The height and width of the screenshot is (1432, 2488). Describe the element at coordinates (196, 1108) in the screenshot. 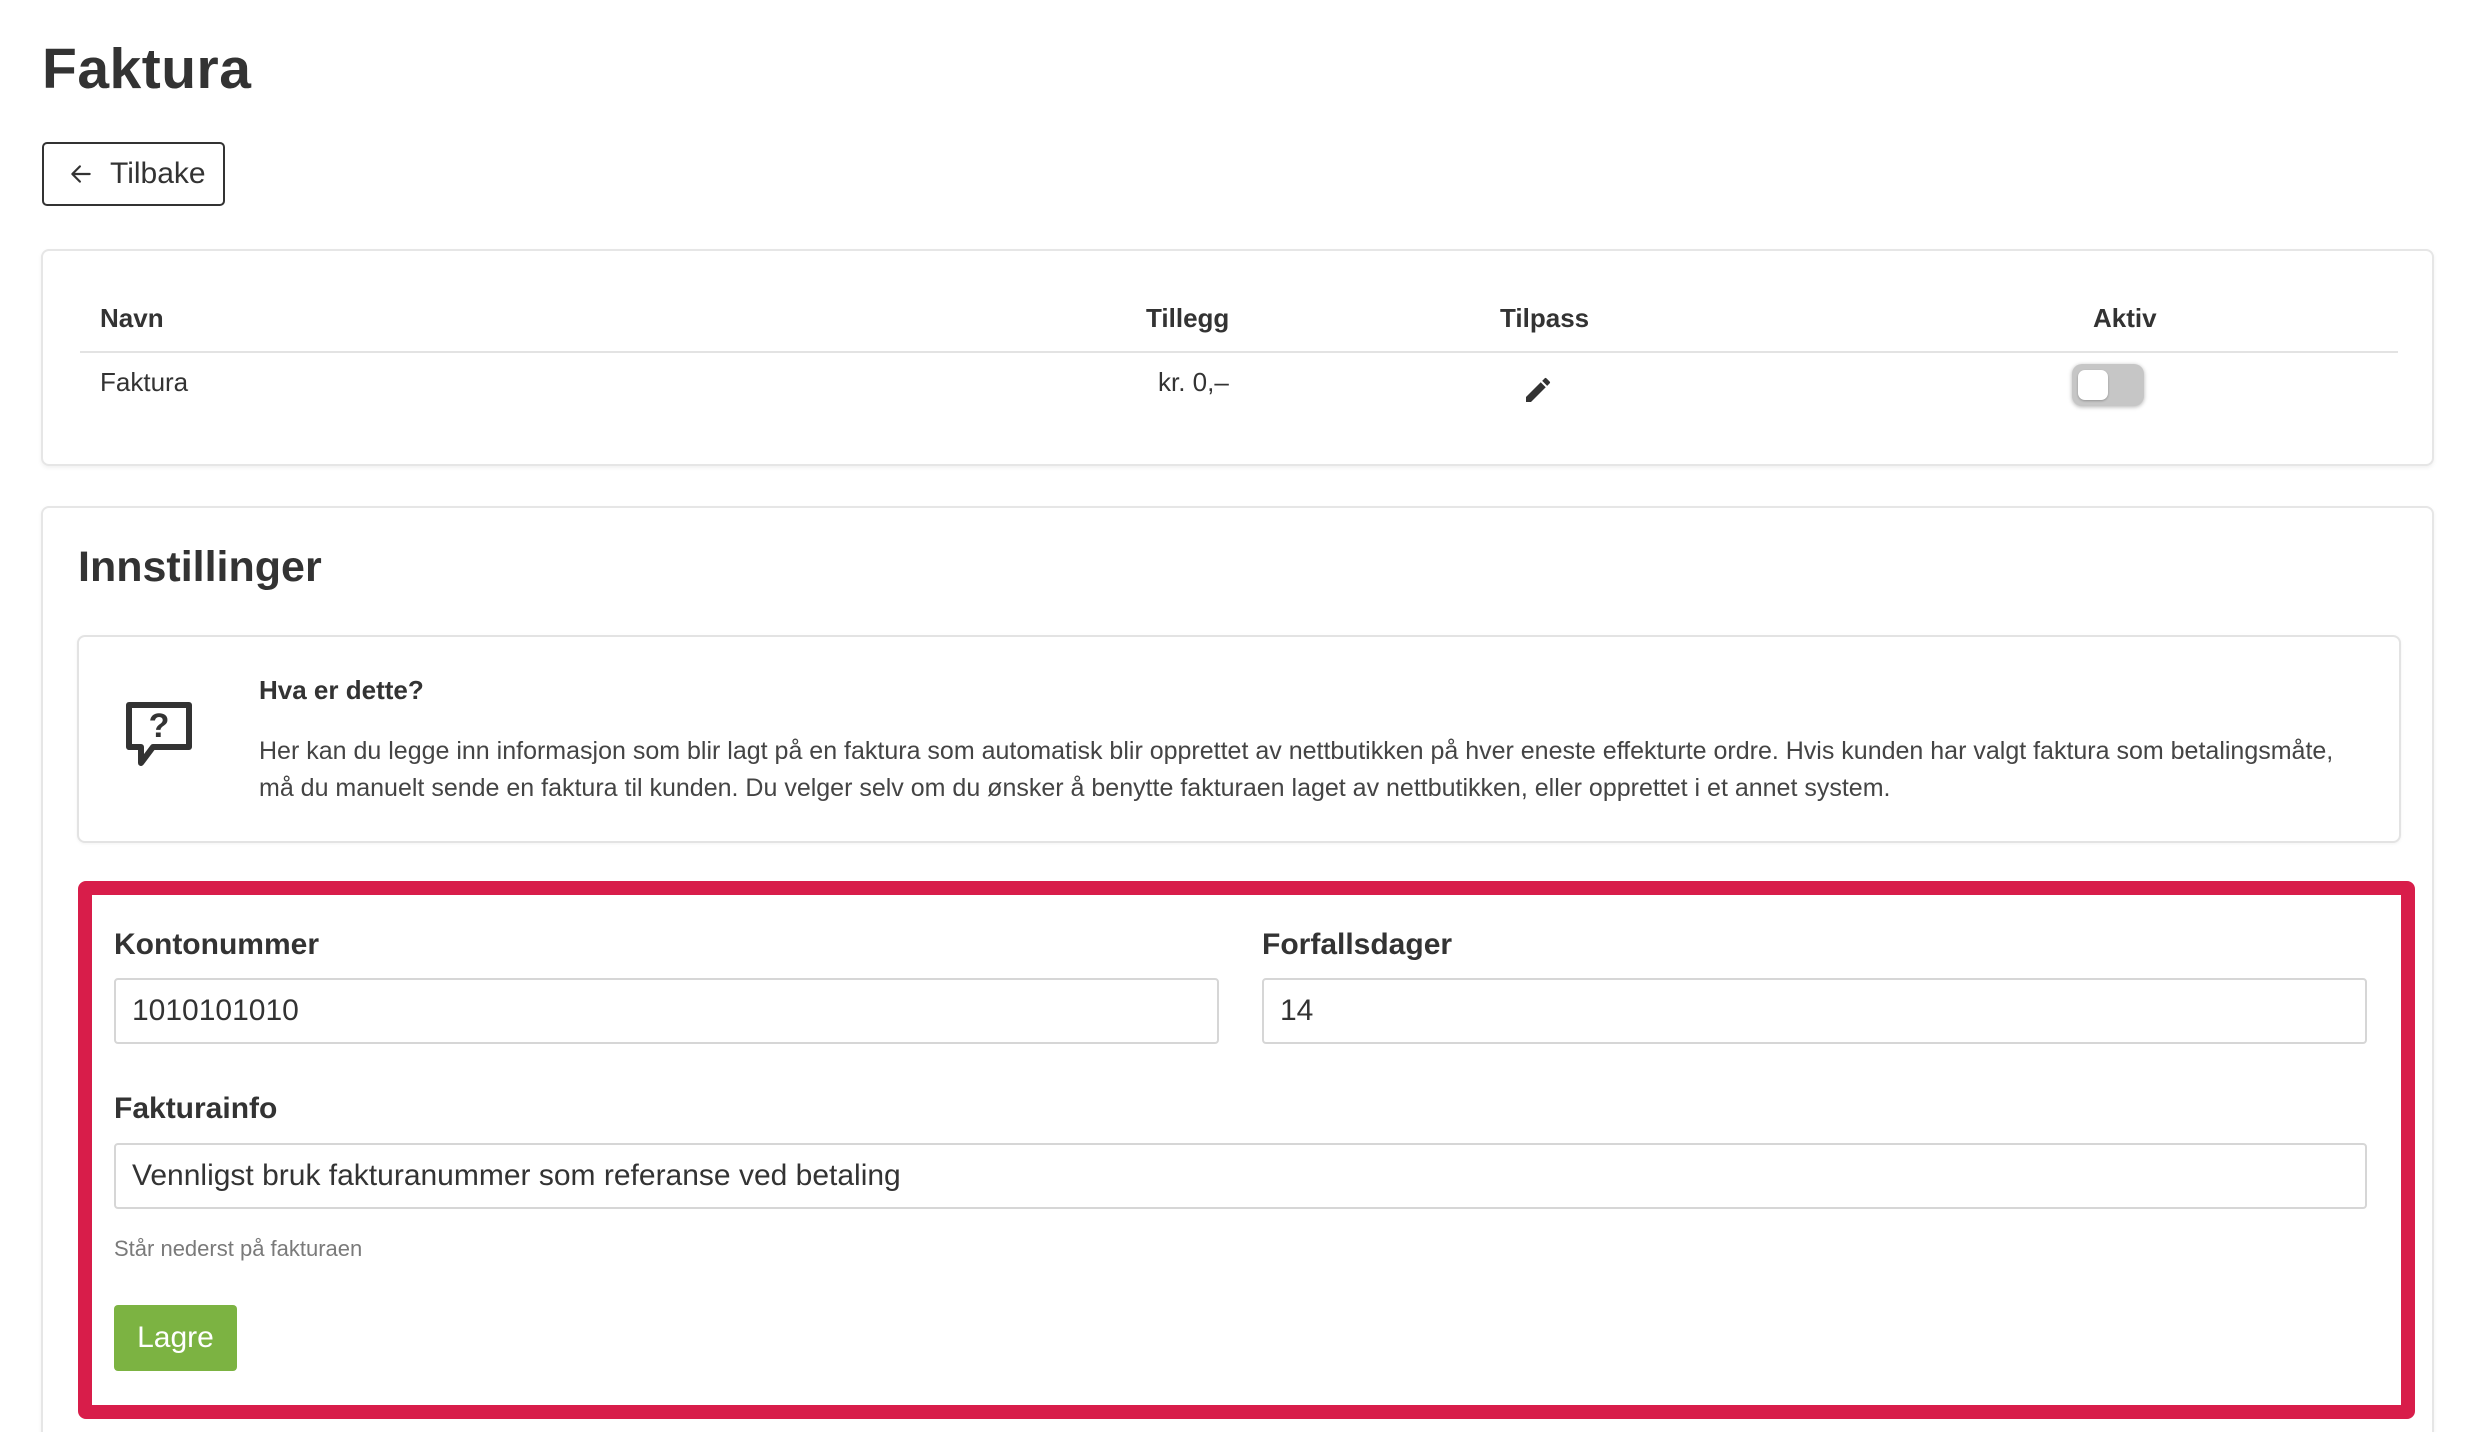

I see `invoice-info-label: Fakturainfo` at that location.